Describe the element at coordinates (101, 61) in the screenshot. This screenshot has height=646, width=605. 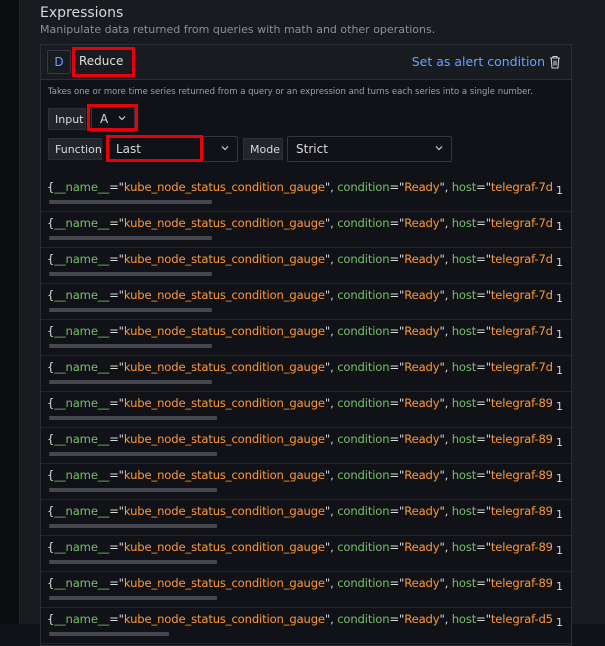
I see `expression-type-label: Reduce` at that location.